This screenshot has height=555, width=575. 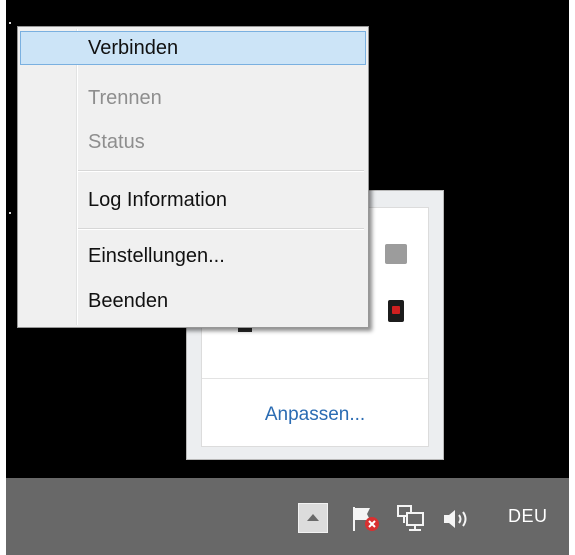 What do you see at coordinates (77, 177) in the screenshot?
I see `menu-icon-gutter-highlight` at bounding box center [77, 177].